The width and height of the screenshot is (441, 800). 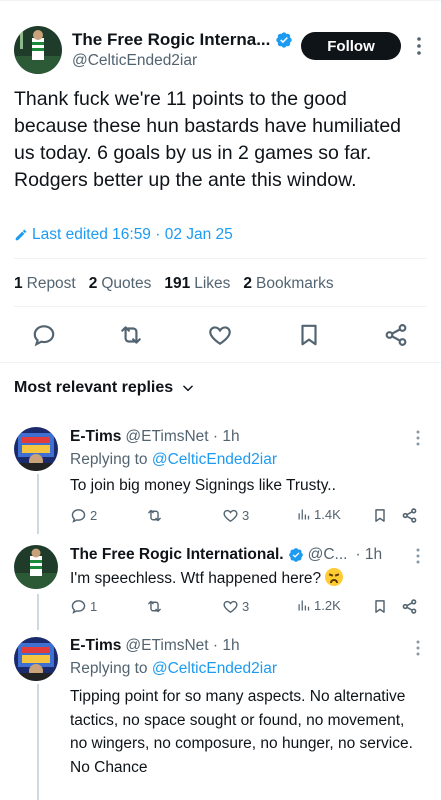 I want to click on reply-reply-button: 1, so click(x=83, y=606).